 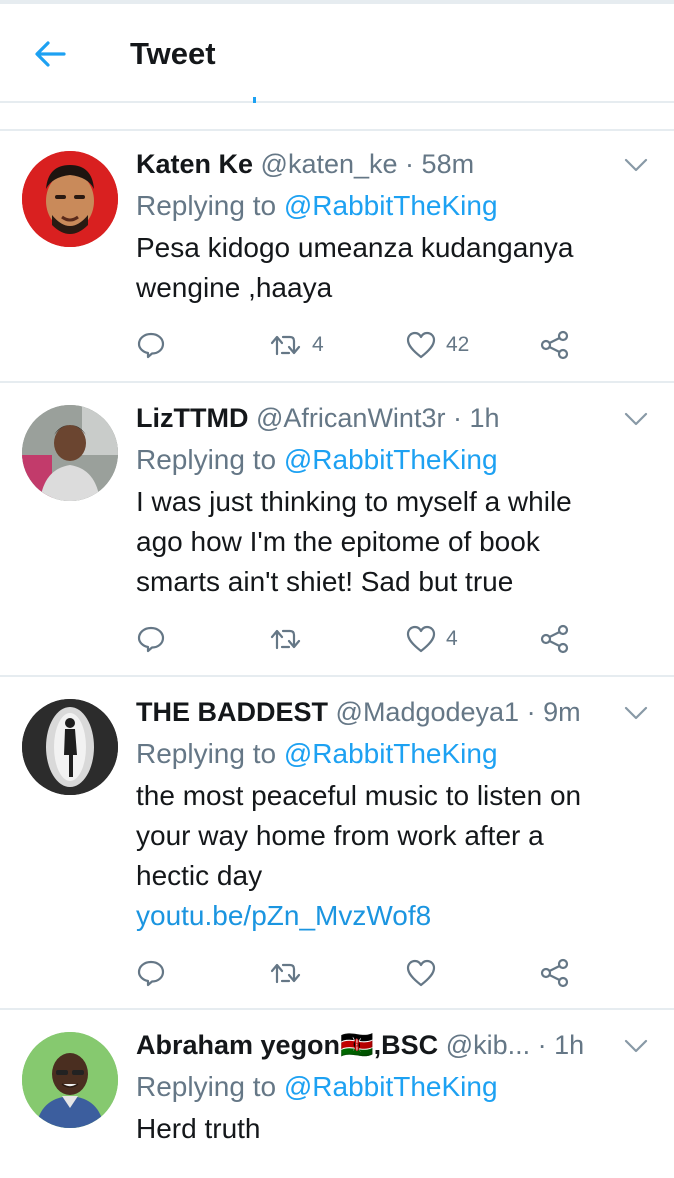 What do you see at coordinates (437, 345) in the screenshot?
I see `like-button: 42` at bounding box center [437, 345].